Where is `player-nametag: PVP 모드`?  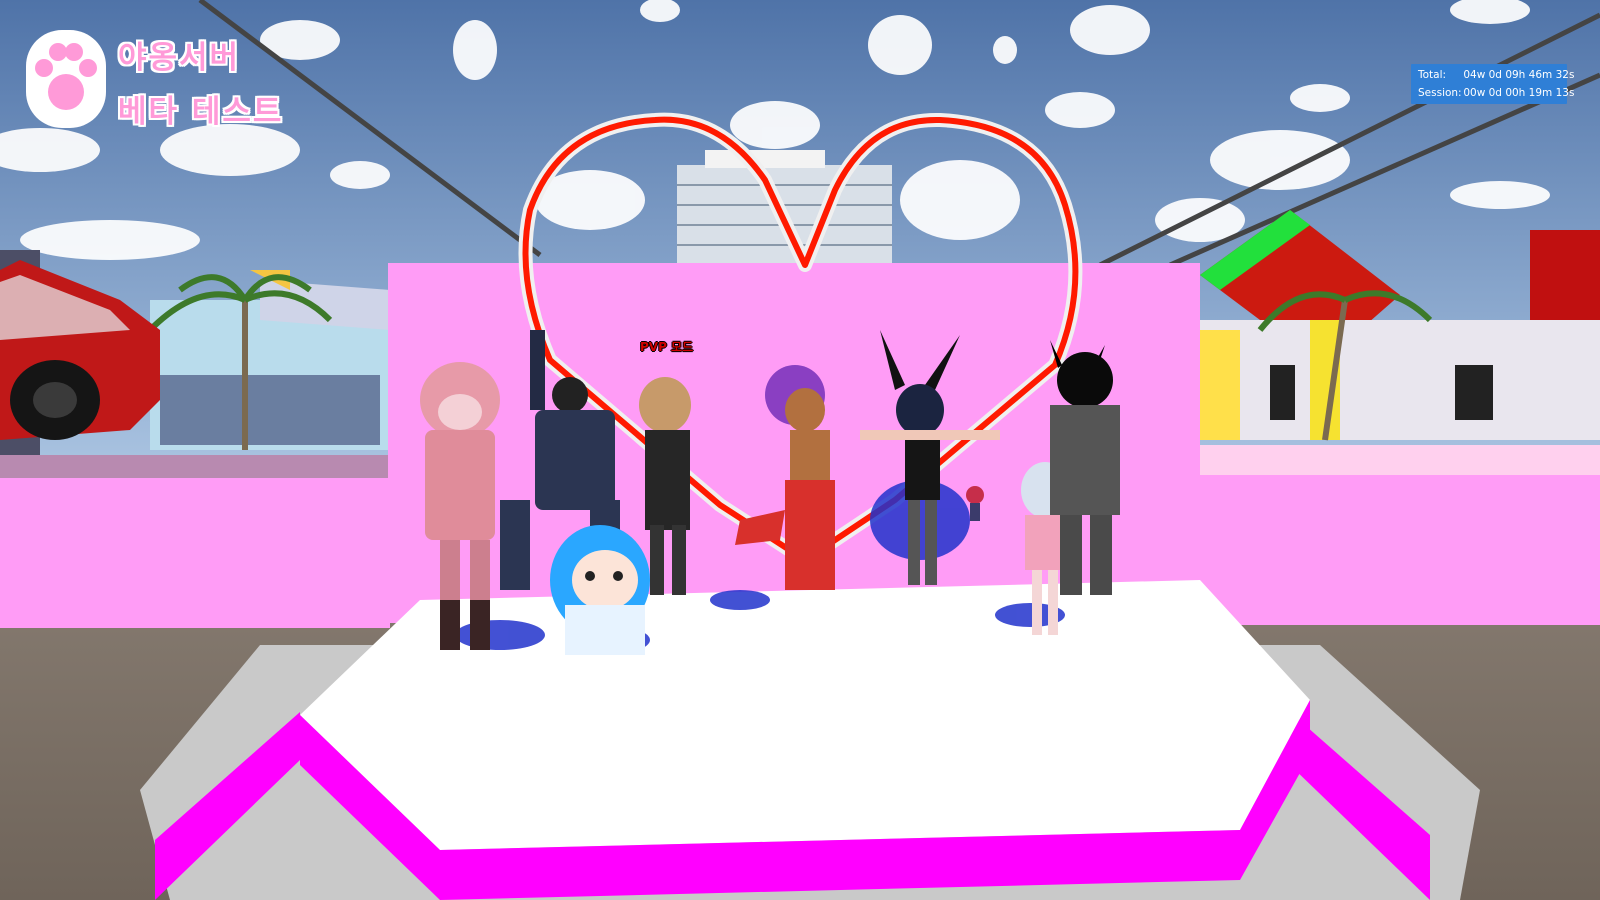
player-nametag: PVP 모드 is located at coordinates (667, 347).